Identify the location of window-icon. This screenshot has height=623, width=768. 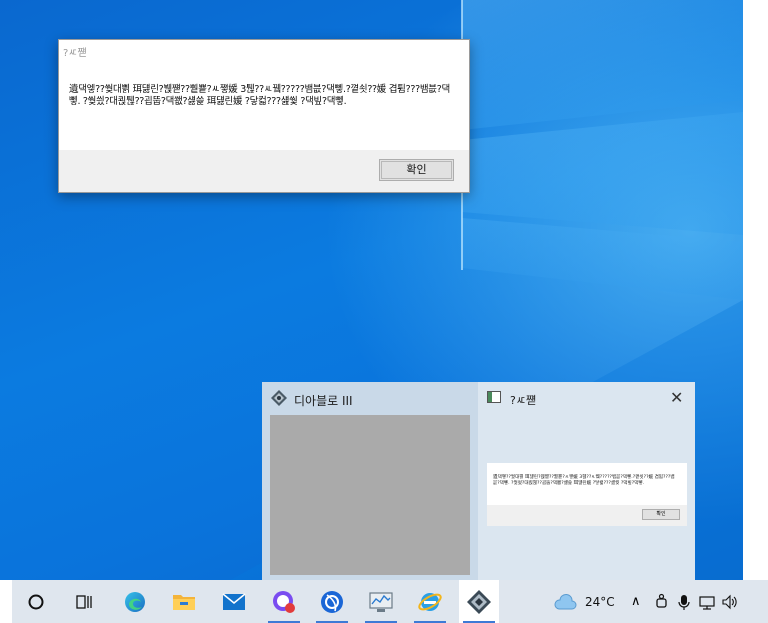
(494, 397).